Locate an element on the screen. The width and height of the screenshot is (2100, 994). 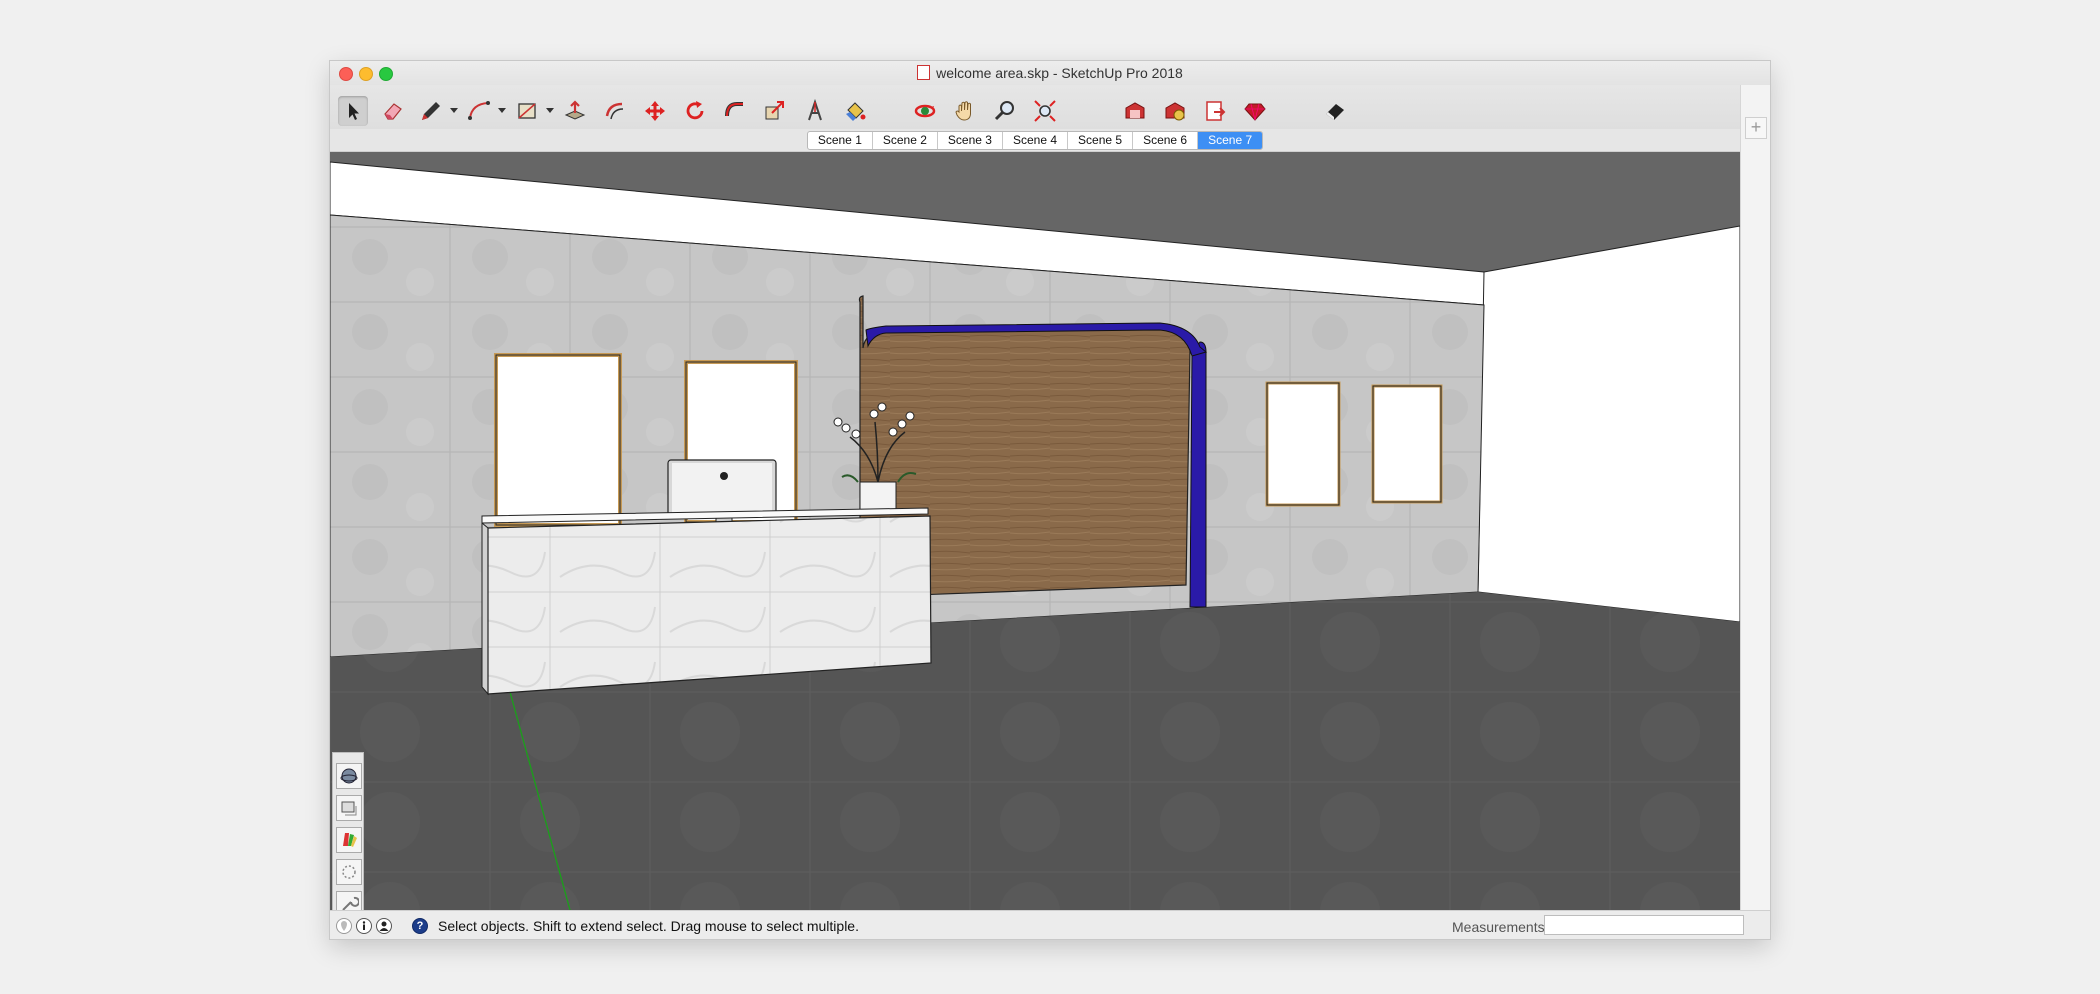
large-tool-set-panel is located at coordinates (348, 831).